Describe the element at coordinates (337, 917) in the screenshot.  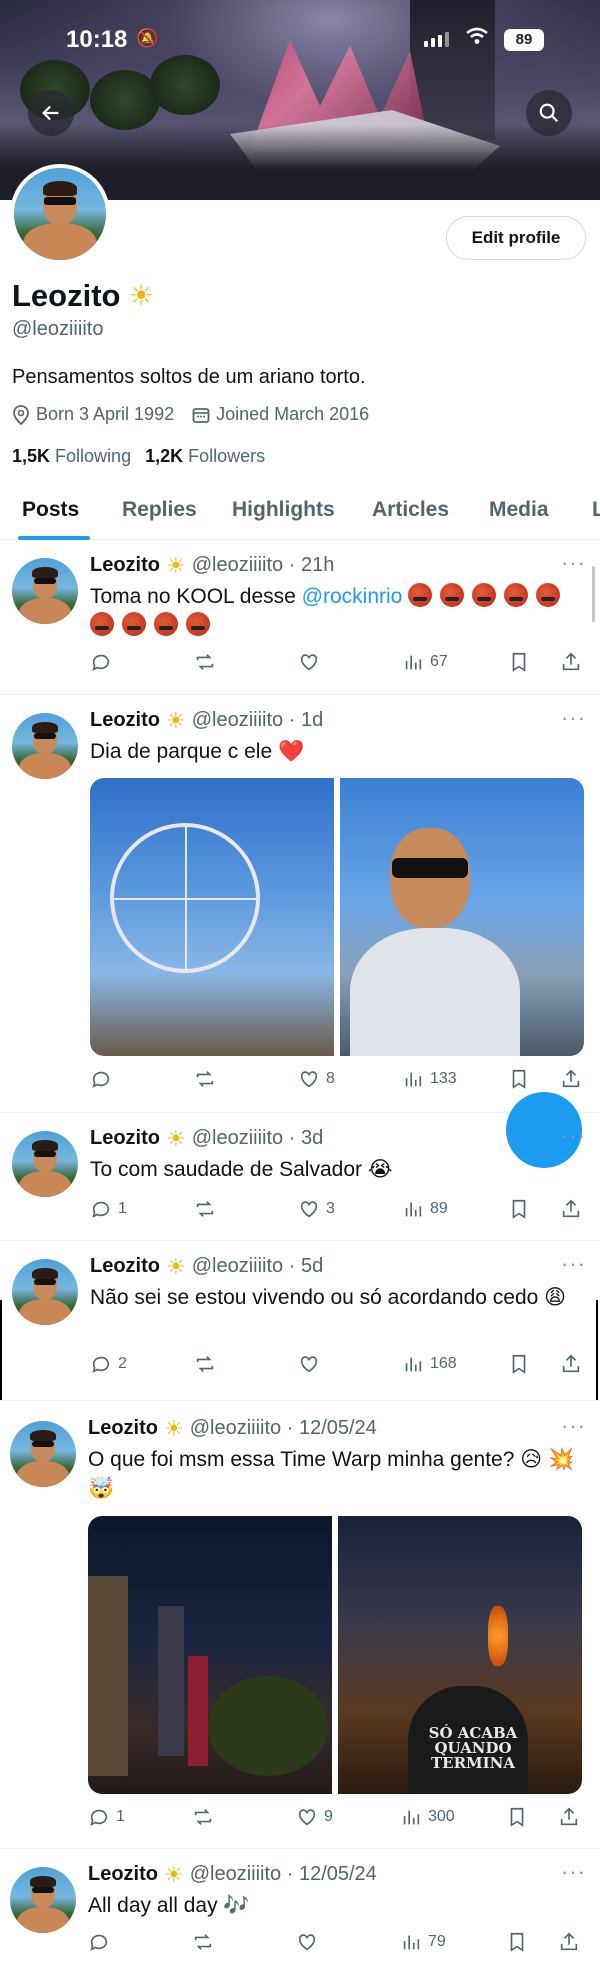
I see `post-media` at that location.